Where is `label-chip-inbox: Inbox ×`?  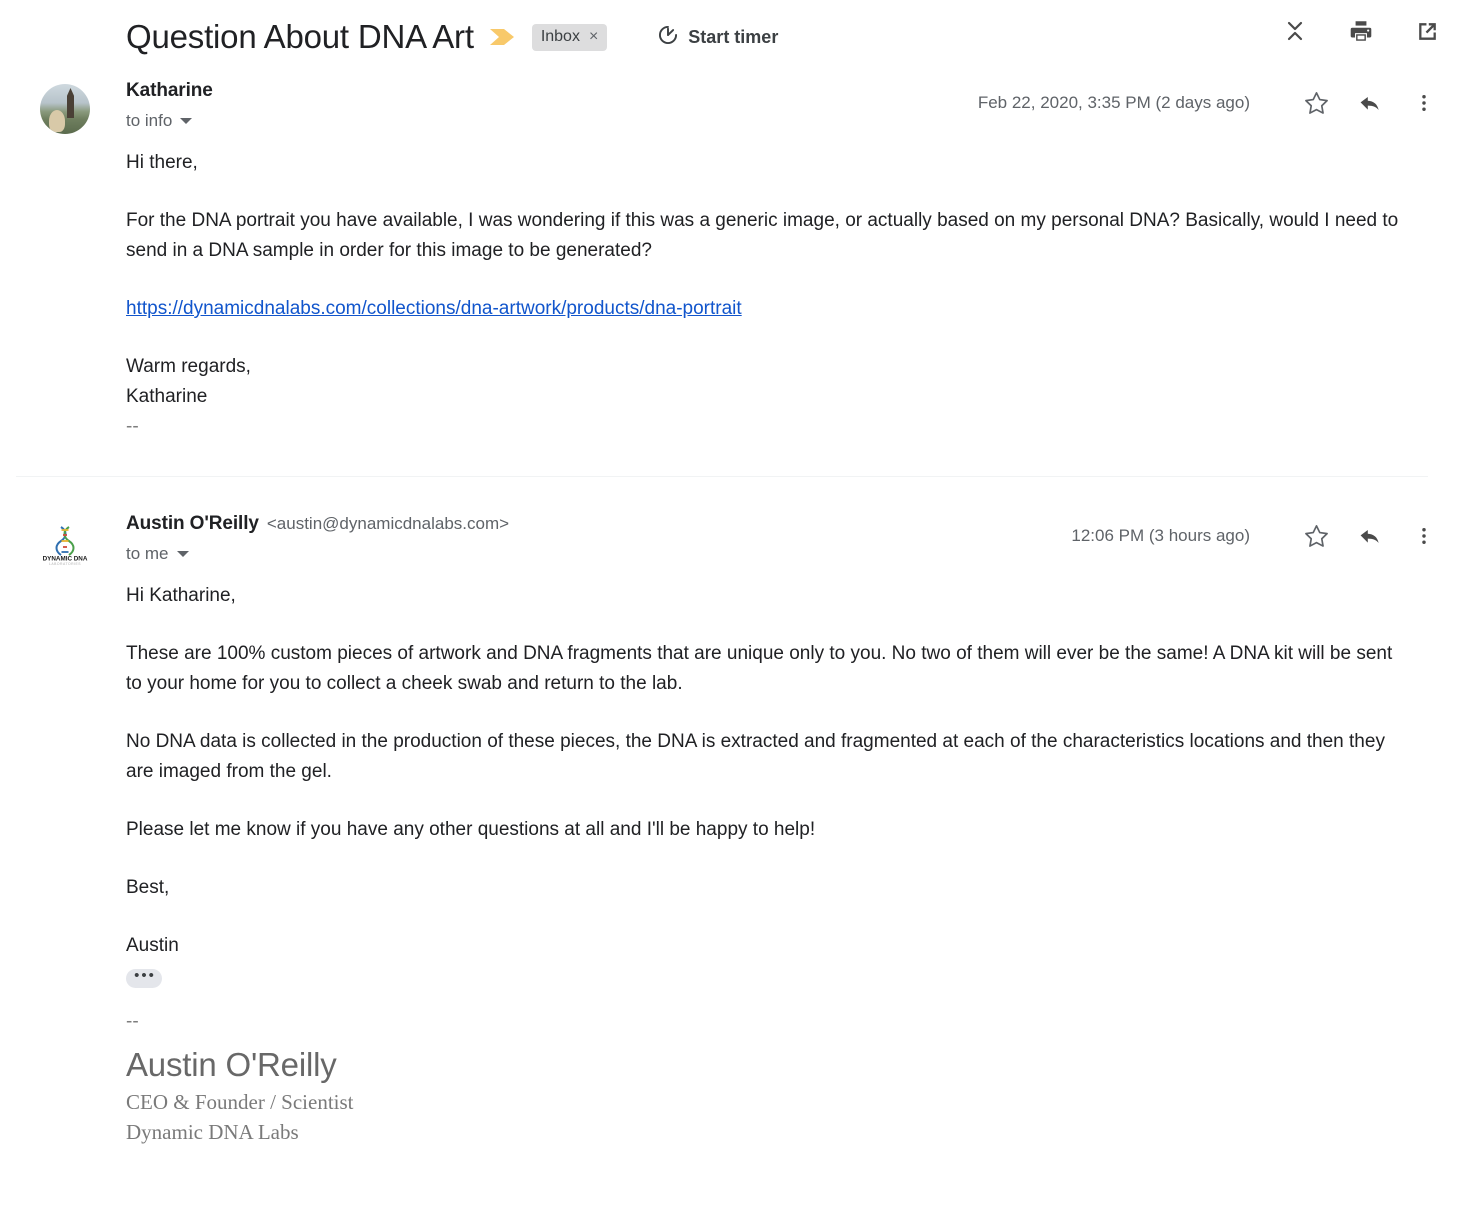 label-chip-inbox: Inbox × is located at coordinates (569, 37).